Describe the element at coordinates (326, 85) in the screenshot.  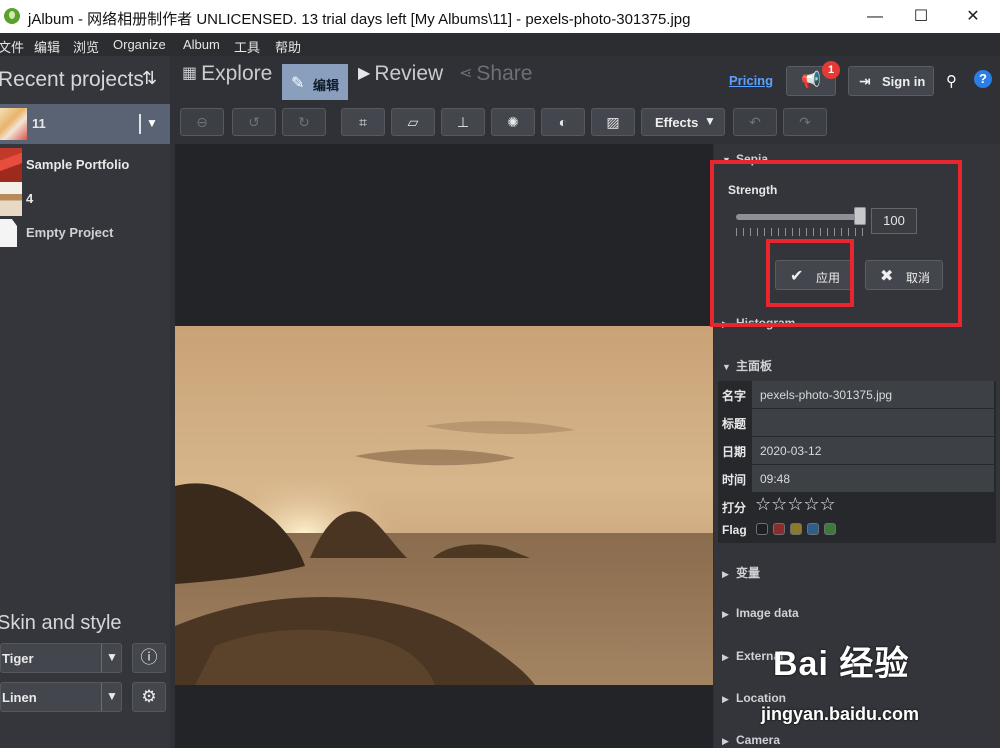
I see `tab-label: 编辑` at that location.